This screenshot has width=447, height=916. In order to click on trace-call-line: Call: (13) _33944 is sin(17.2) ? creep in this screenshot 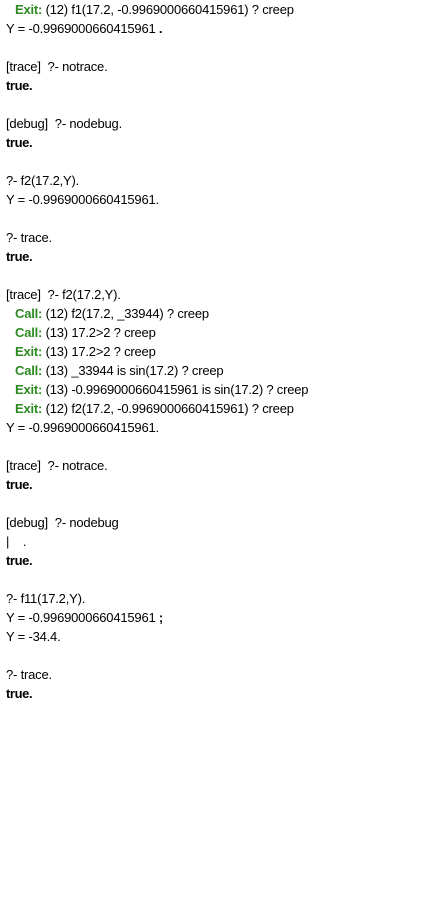, I will do `click(223, 370)`.